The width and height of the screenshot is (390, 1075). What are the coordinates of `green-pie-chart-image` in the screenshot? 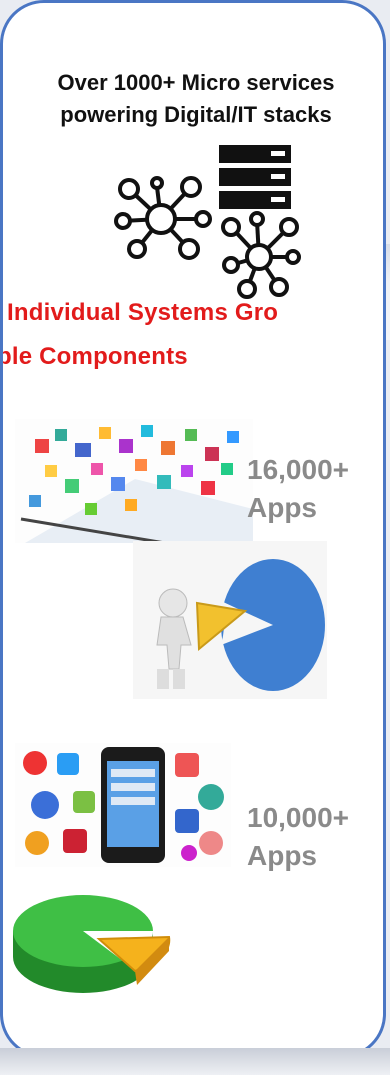 It's located at (92, 944).